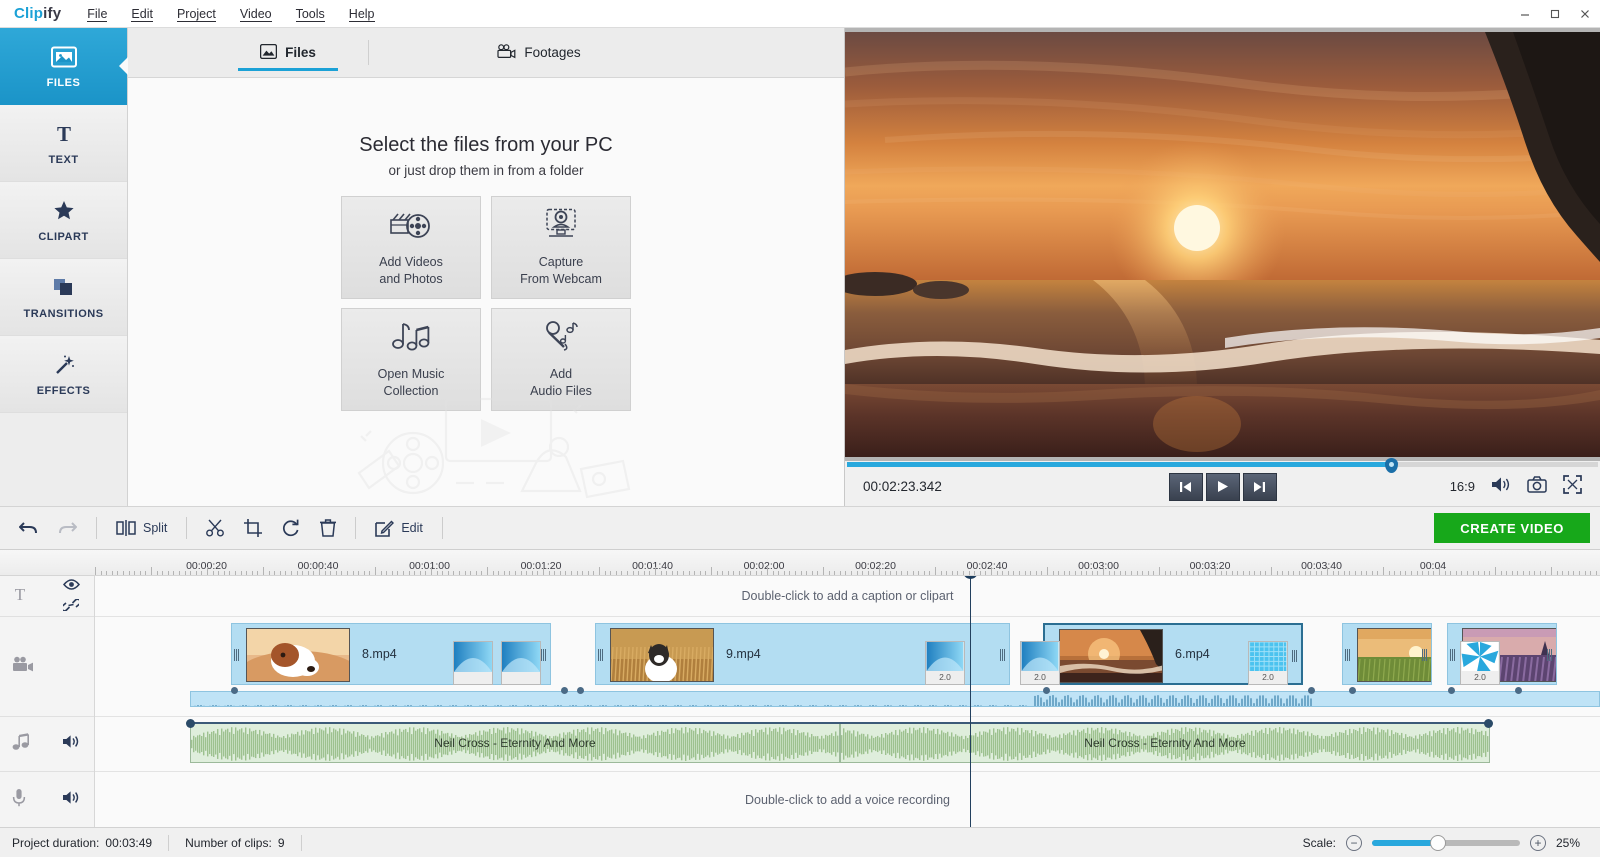 The width and height of the screenshot is (1600, 857). Describe the element at coordinates (28, 528) in the screenshot. I see `undo-button` at that location.